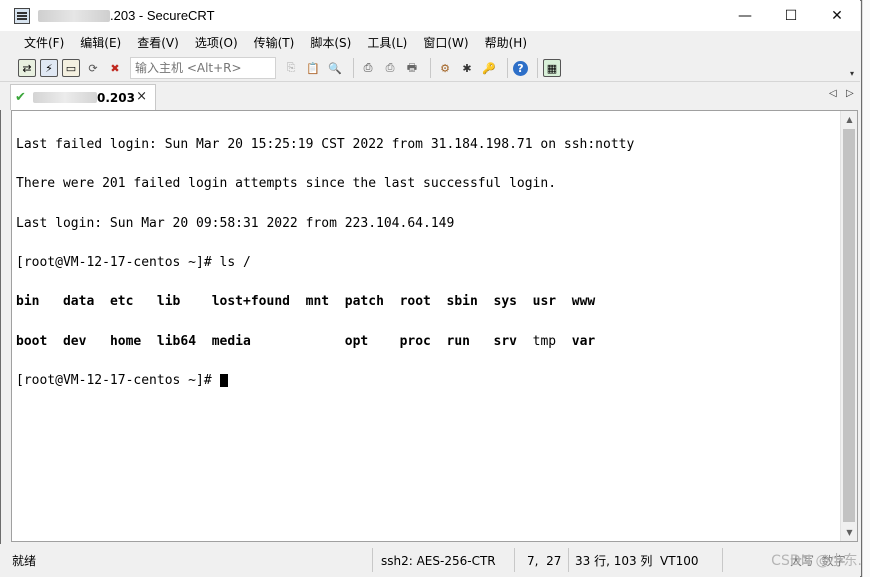 The width and height of the screenshot is (870, 577). I want to click on menu-tools: 工具(L), so click(387, 43).